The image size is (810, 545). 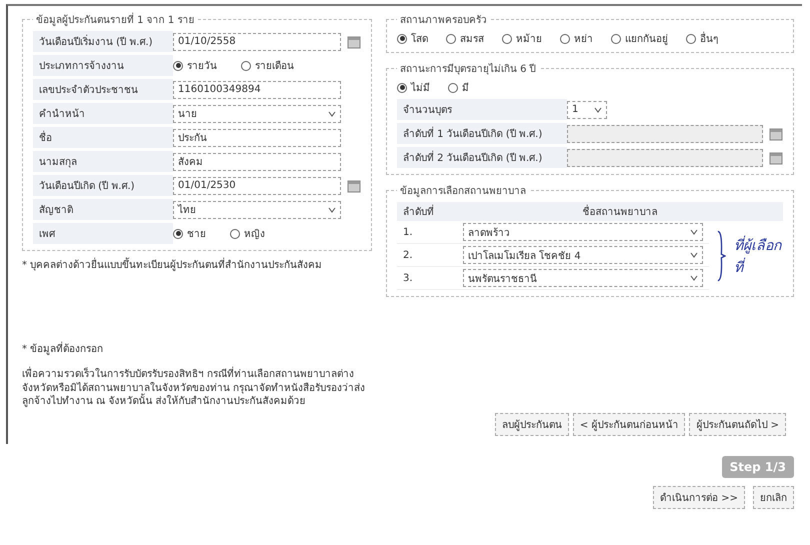 What do you see at coordinates (458, 87) in the screenshot?
I see `radio-option: มี` at bounding box center [458, 87].